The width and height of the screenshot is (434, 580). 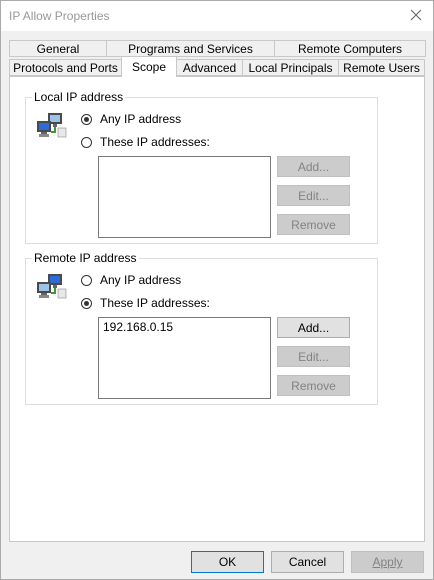 What do you see at coordinates (290, 67) in the screenshot?
I see `tab-local-principals: Local Principals` at bounding box center [290, 67].